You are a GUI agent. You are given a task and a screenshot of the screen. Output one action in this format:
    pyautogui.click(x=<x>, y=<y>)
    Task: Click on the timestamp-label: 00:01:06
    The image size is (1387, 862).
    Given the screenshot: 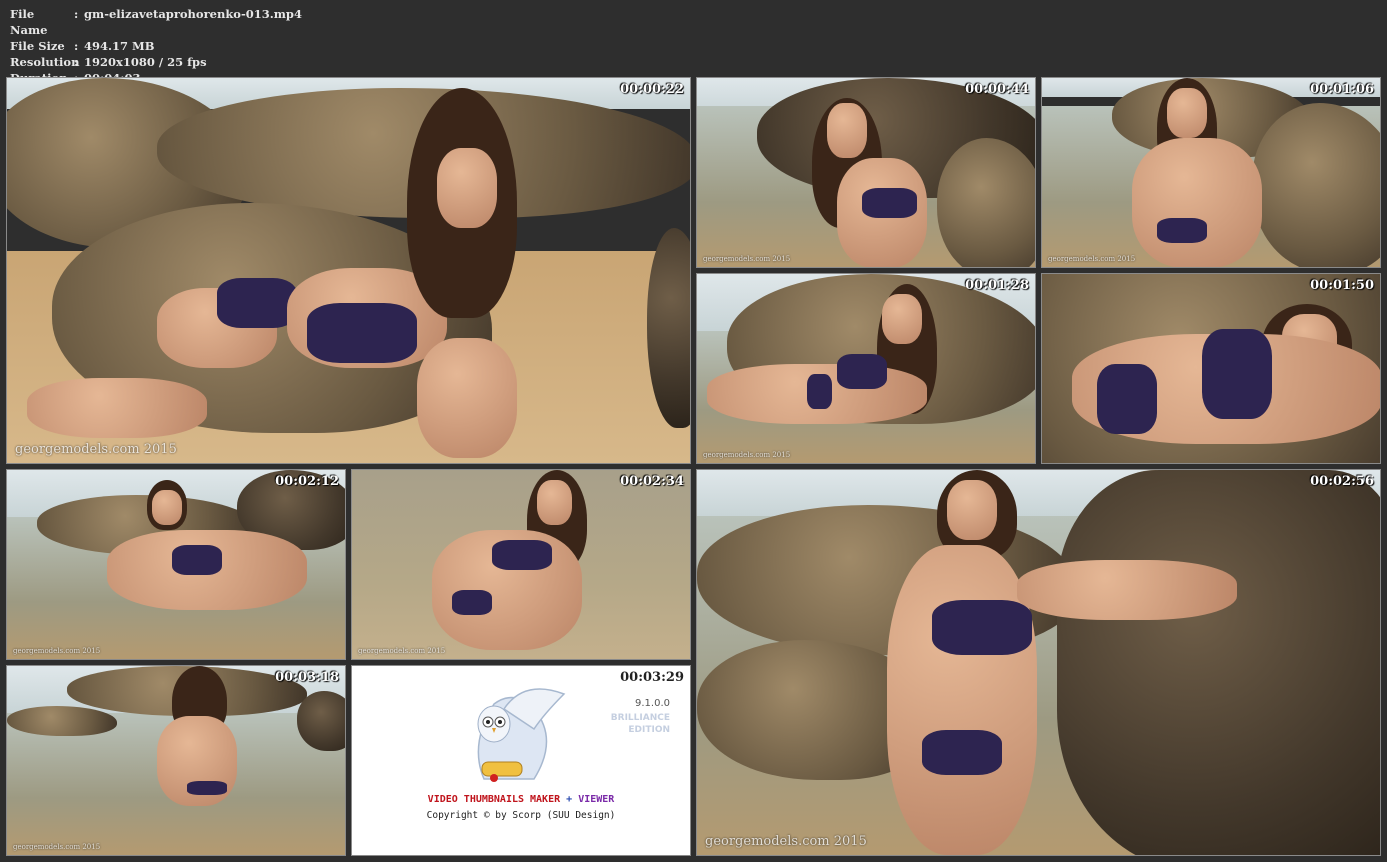 What is the action you would take?
    pyautogui.click(x=1342, y=89)
    